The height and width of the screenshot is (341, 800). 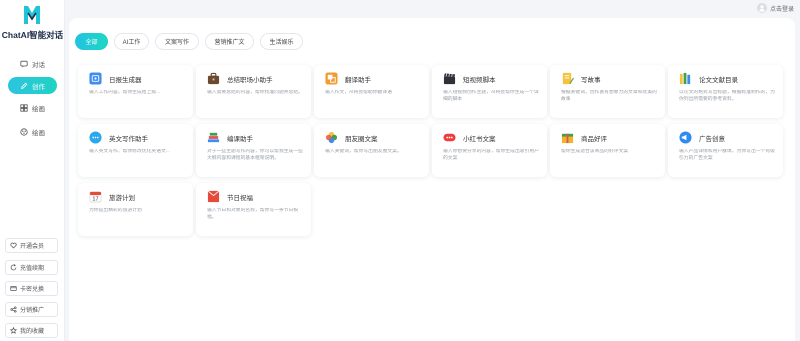 I want to click on card-title: 商品好评, so click(x=594, y=139).